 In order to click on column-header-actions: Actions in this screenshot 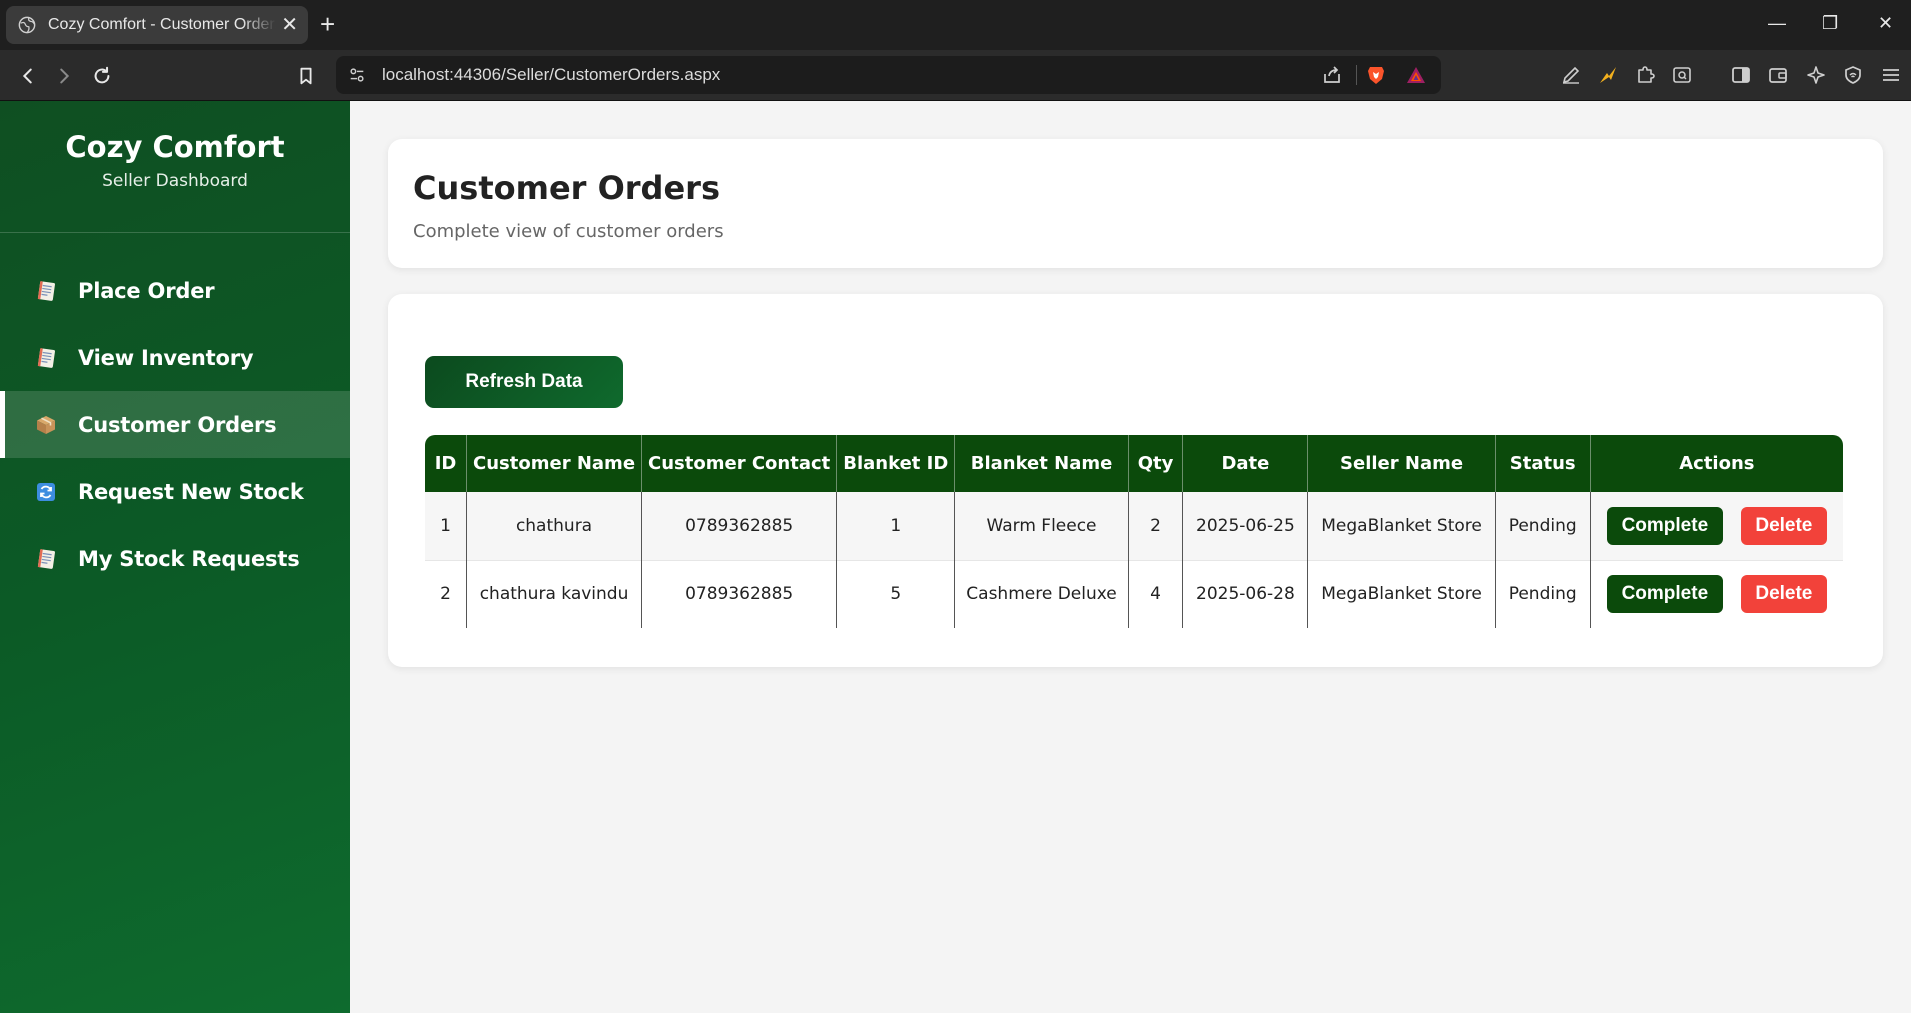, I will do `click(1717, 463)`.